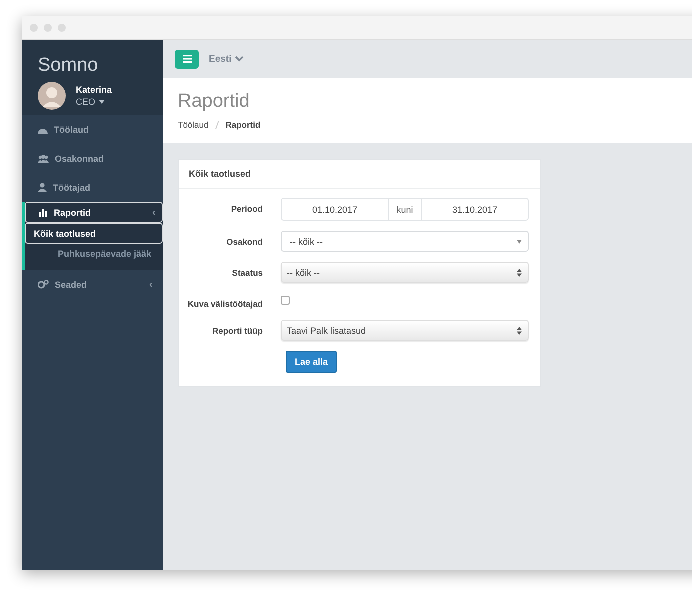  What do you see at coordinates (220, 174) in the screenshot?
I see `card-title: Kõik taotlused` at bounding box center [220, 174].